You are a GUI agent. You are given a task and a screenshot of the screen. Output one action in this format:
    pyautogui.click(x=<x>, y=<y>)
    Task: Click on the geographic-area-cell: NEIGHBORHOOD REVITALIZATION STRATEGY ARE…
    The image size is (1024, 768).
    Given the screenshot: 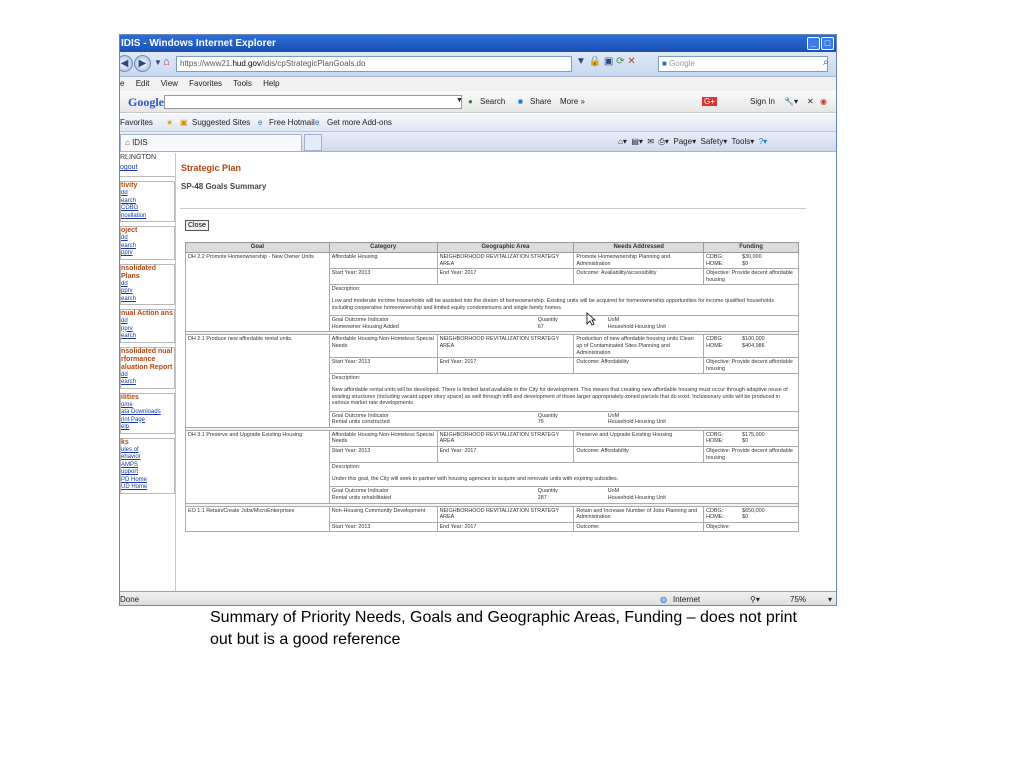 What is the action you would take?
    pyautogui.click(x=505, y=514)
    